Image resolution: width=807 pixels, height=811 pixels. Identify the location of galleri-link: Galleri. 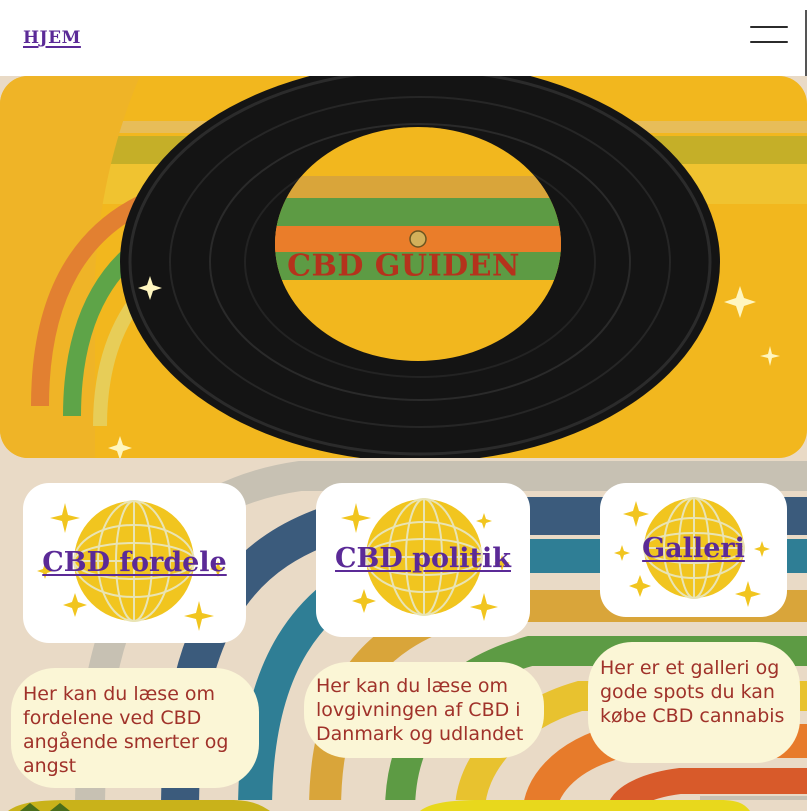
(693, 548).